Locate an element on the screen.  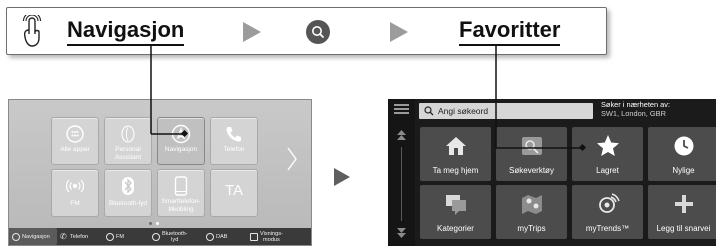
tile-mytrips: myTrips is located at coordinates (531, 212).